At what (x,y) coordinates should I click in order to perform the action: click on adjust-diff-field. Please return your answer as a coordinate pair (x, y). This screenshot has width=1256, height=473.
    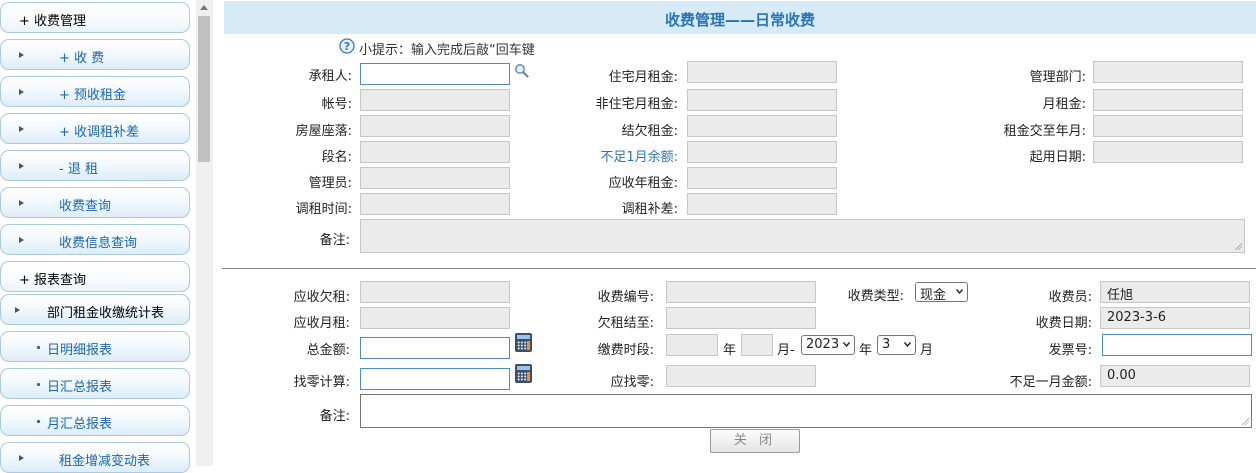
    Looking at the image, I should click on (762, 204).